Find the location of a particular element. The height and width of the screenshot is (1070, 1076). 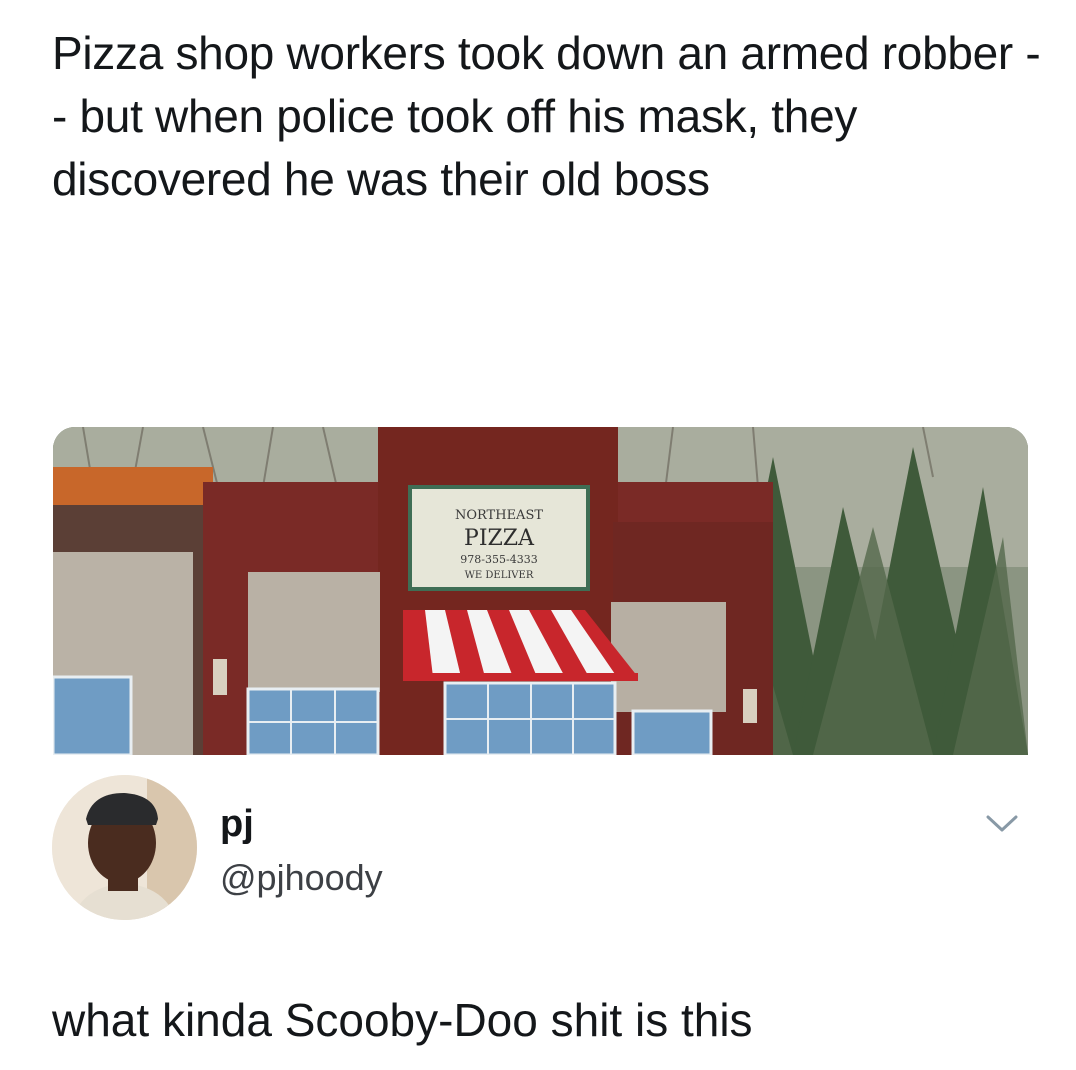

avatar is located at coordinates (124, 847).